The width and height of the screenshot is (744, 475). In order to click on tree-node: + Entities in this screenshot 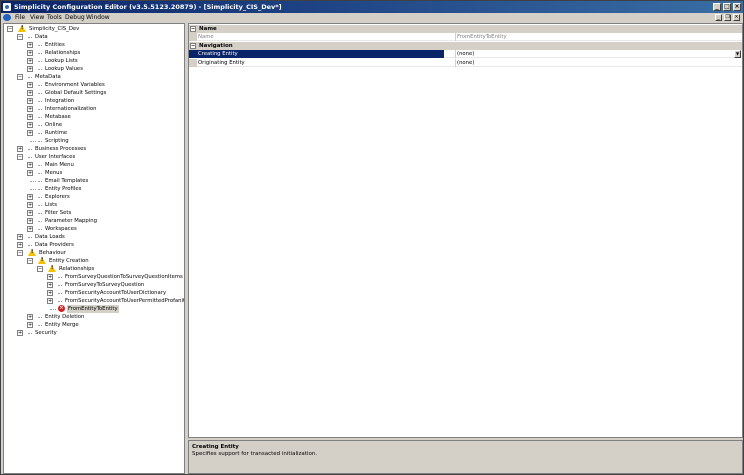, I will do `click(94, 45)`.